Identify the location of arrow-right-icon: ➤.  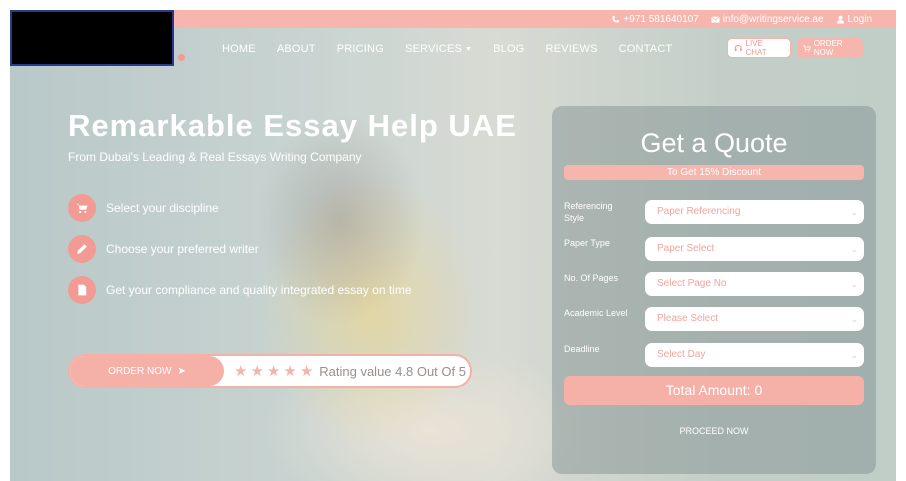
(181, 371).